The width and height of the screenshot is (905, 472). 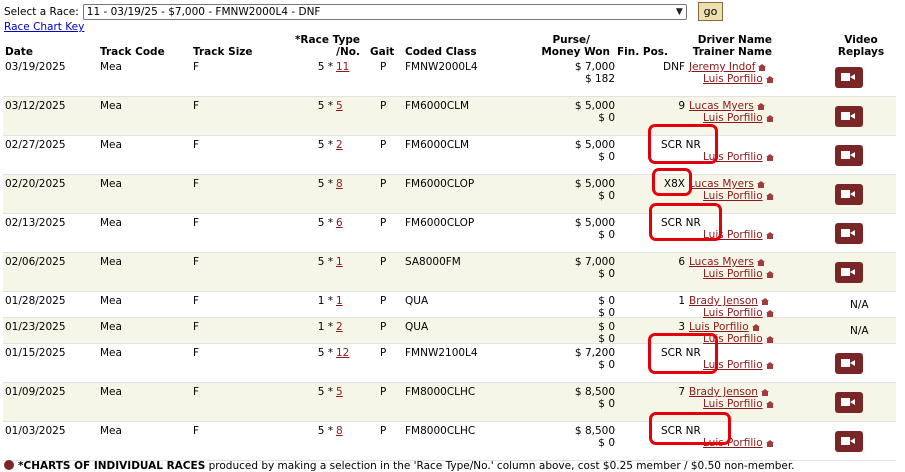 What do you see at coordinates (734, 40) in the screenshot?
I see `header-driver-name: Driver Name` at bounding box center [734, 40].